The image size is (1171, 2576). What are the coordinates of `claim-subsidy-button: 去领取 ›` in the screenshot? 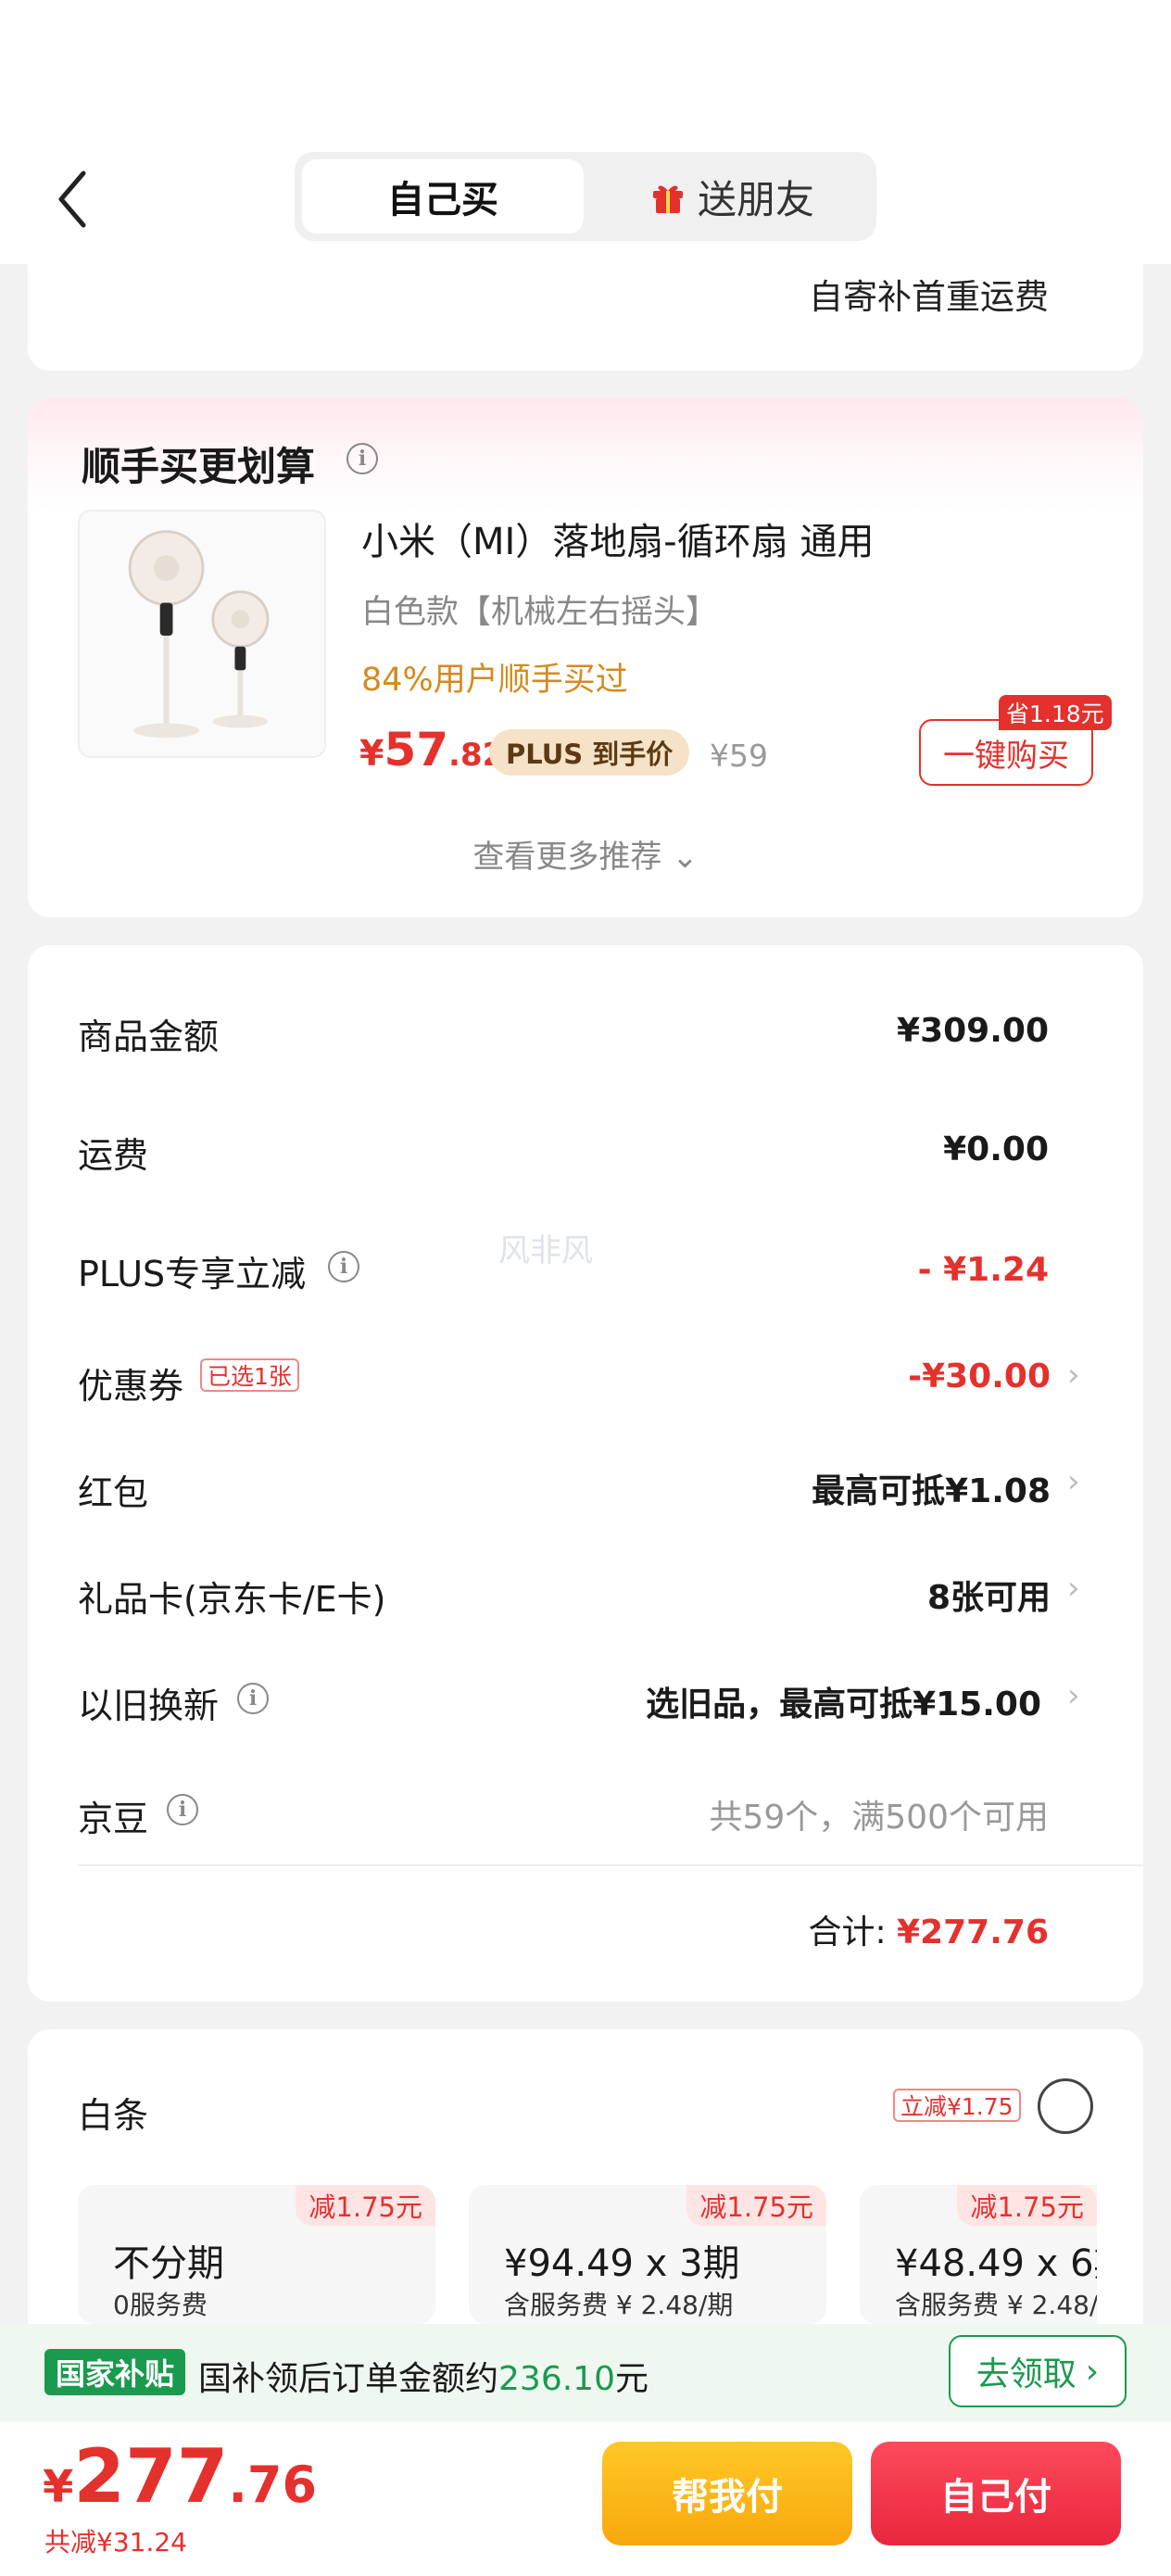 It's located at (1038, 2371).